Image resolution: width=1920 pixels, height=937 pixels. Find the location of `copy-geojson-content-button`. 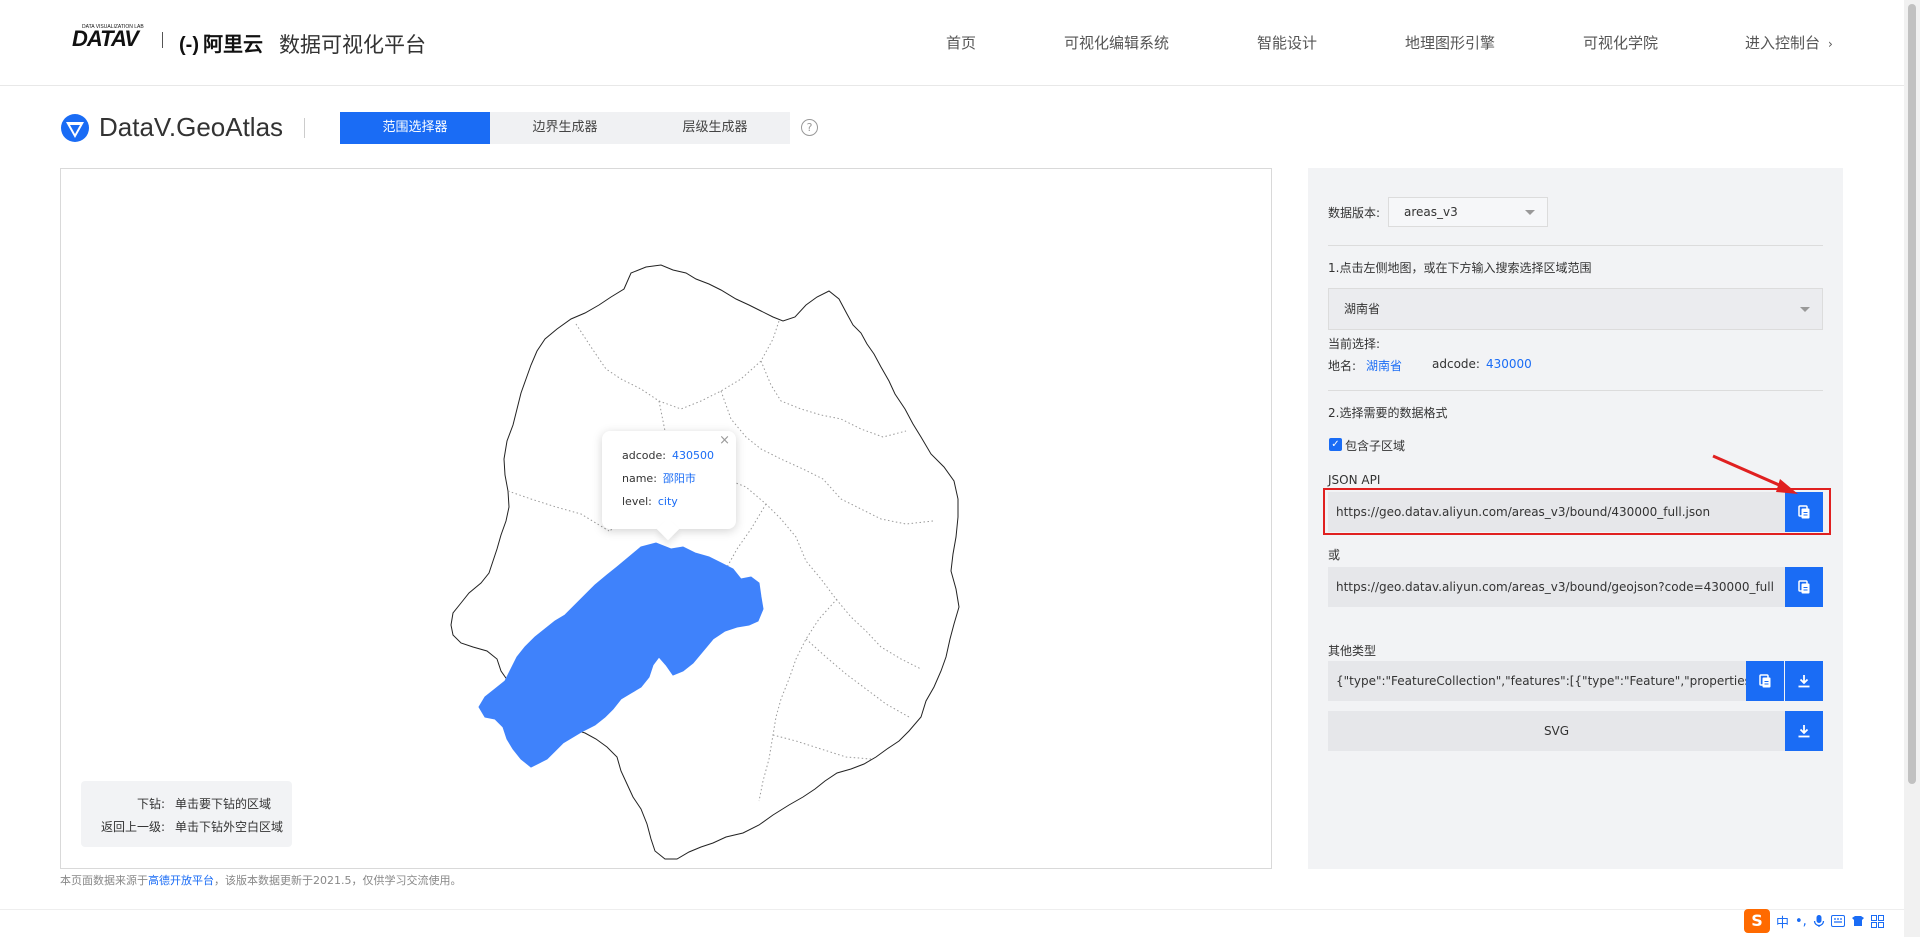

copy-geojson-content-button is located at coordinates (1765, 681).